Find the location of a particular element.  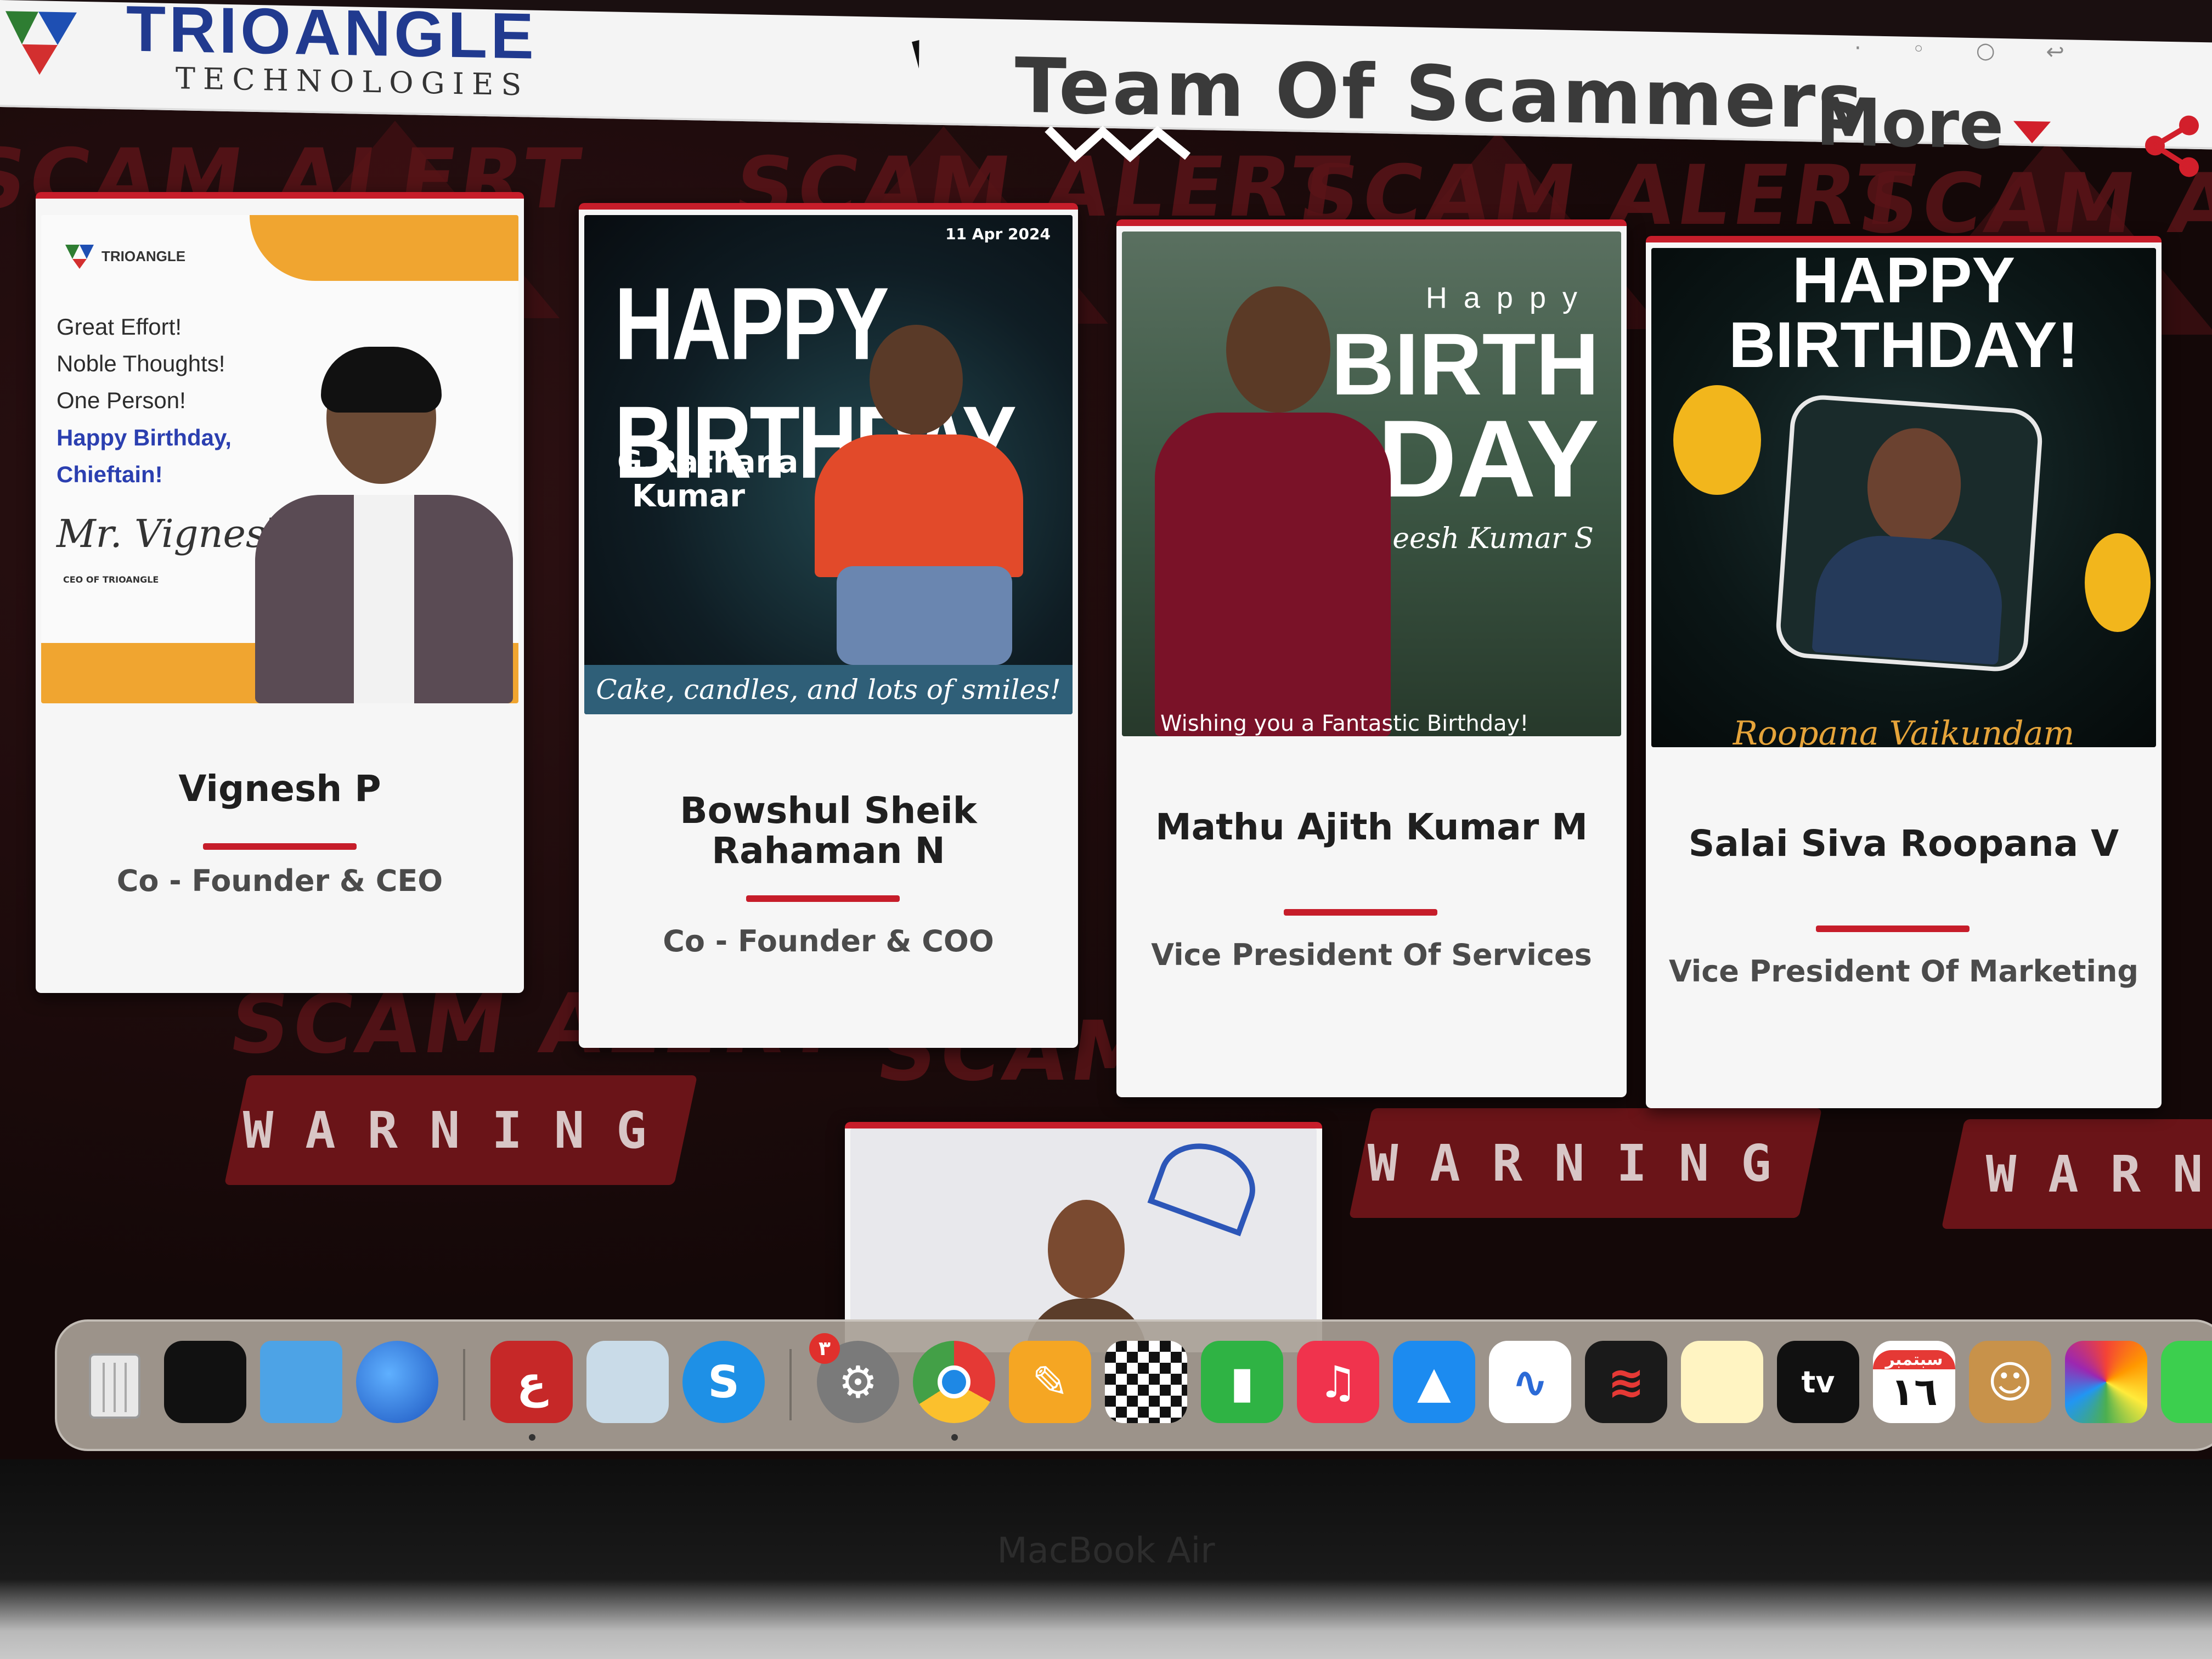

voice-memos-icon: ≋ is located at coordinates (1626, 1382).